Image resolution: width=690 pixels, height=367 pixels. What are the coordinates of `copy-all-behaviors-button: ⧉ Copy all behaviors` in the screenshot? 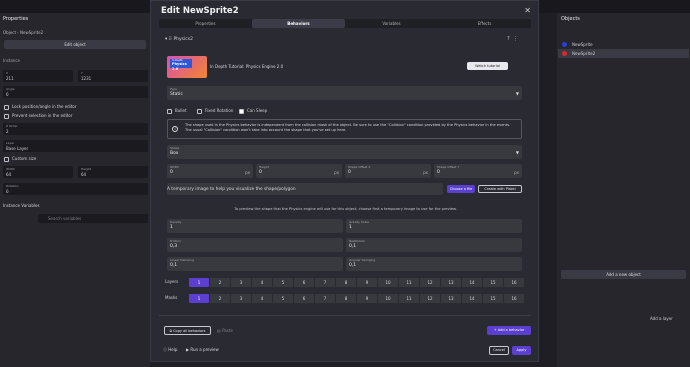 It's located at (187, 330).